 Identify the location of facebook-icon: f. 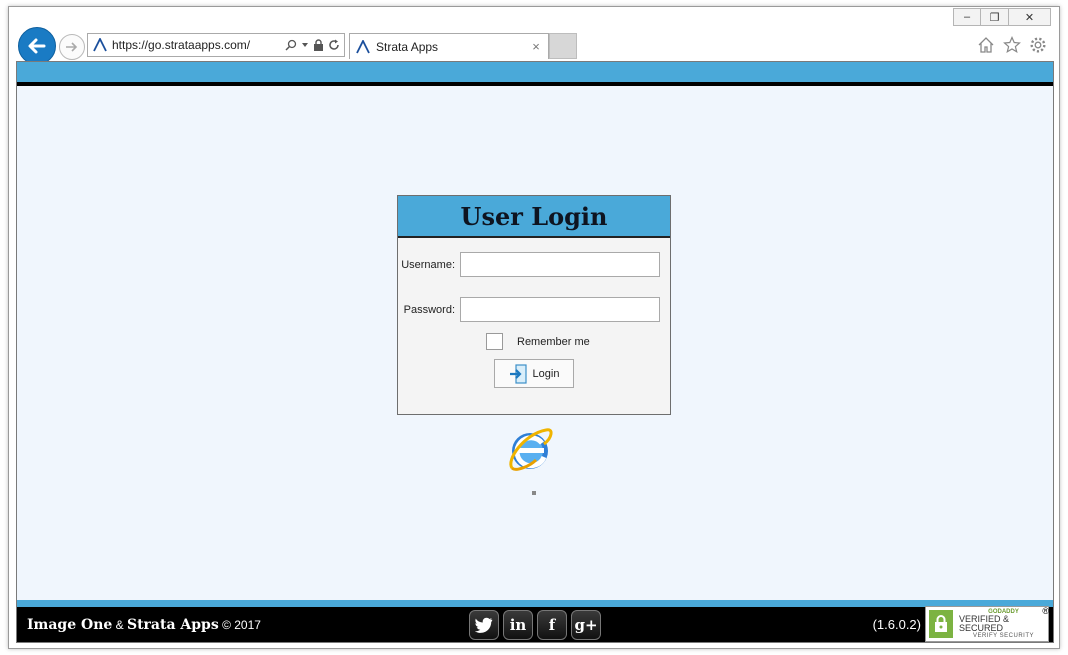
(552, 625).